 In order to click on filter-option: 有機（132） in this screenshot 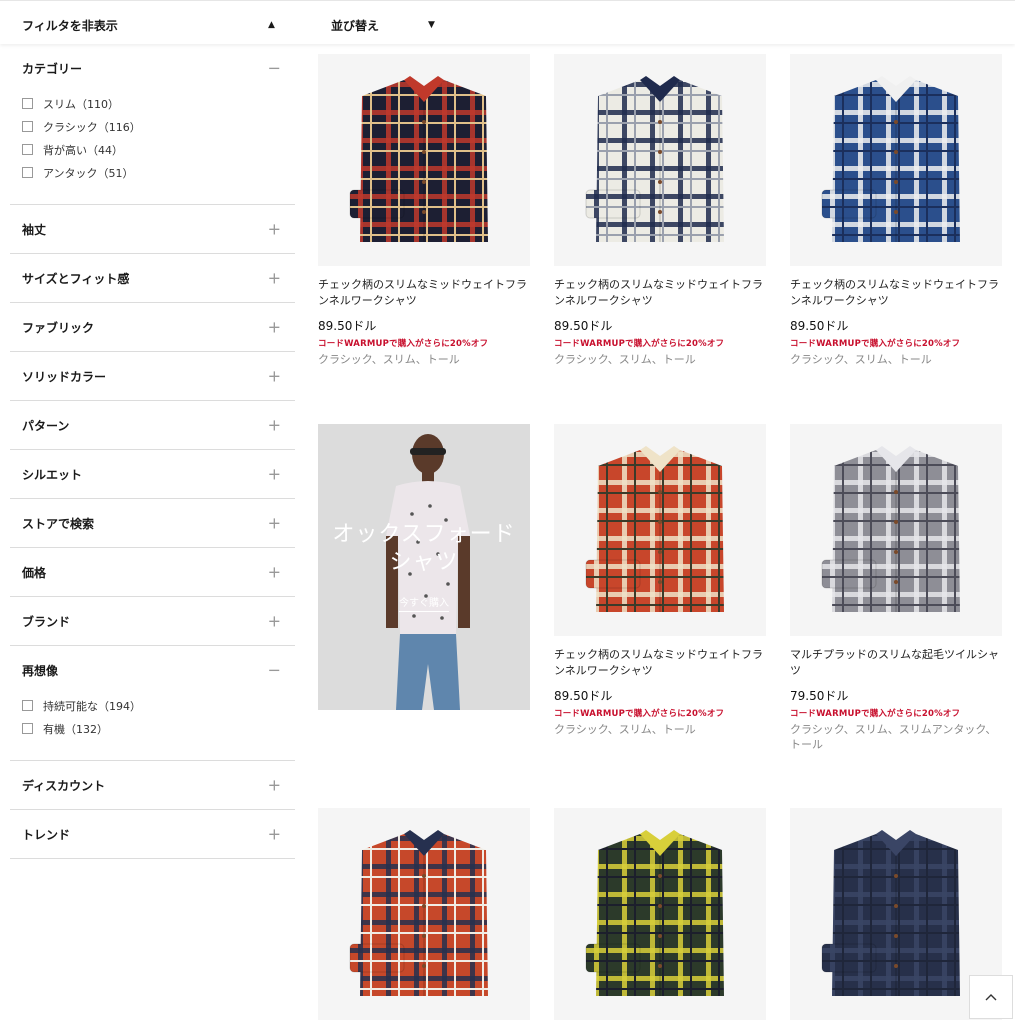, I will do `click(158, 728)`.